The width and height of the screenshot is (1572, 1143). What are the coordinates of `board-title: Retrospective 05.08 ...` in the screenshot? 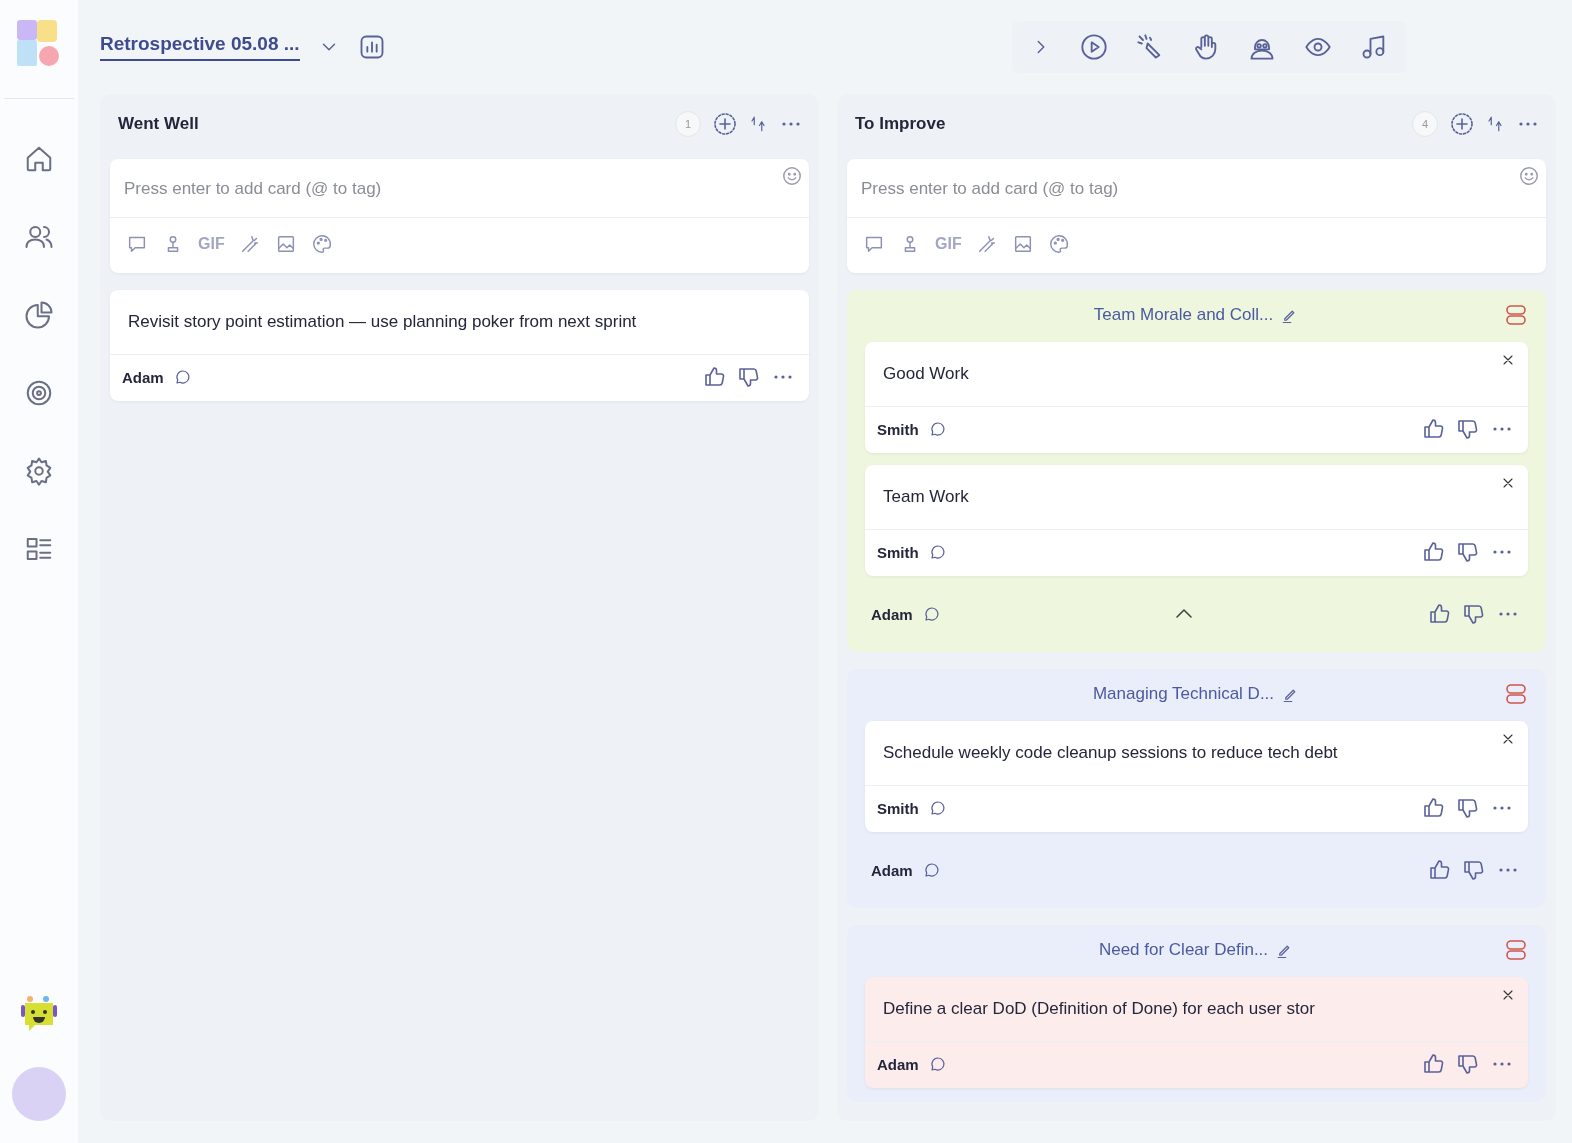 It's located at (200, 45).